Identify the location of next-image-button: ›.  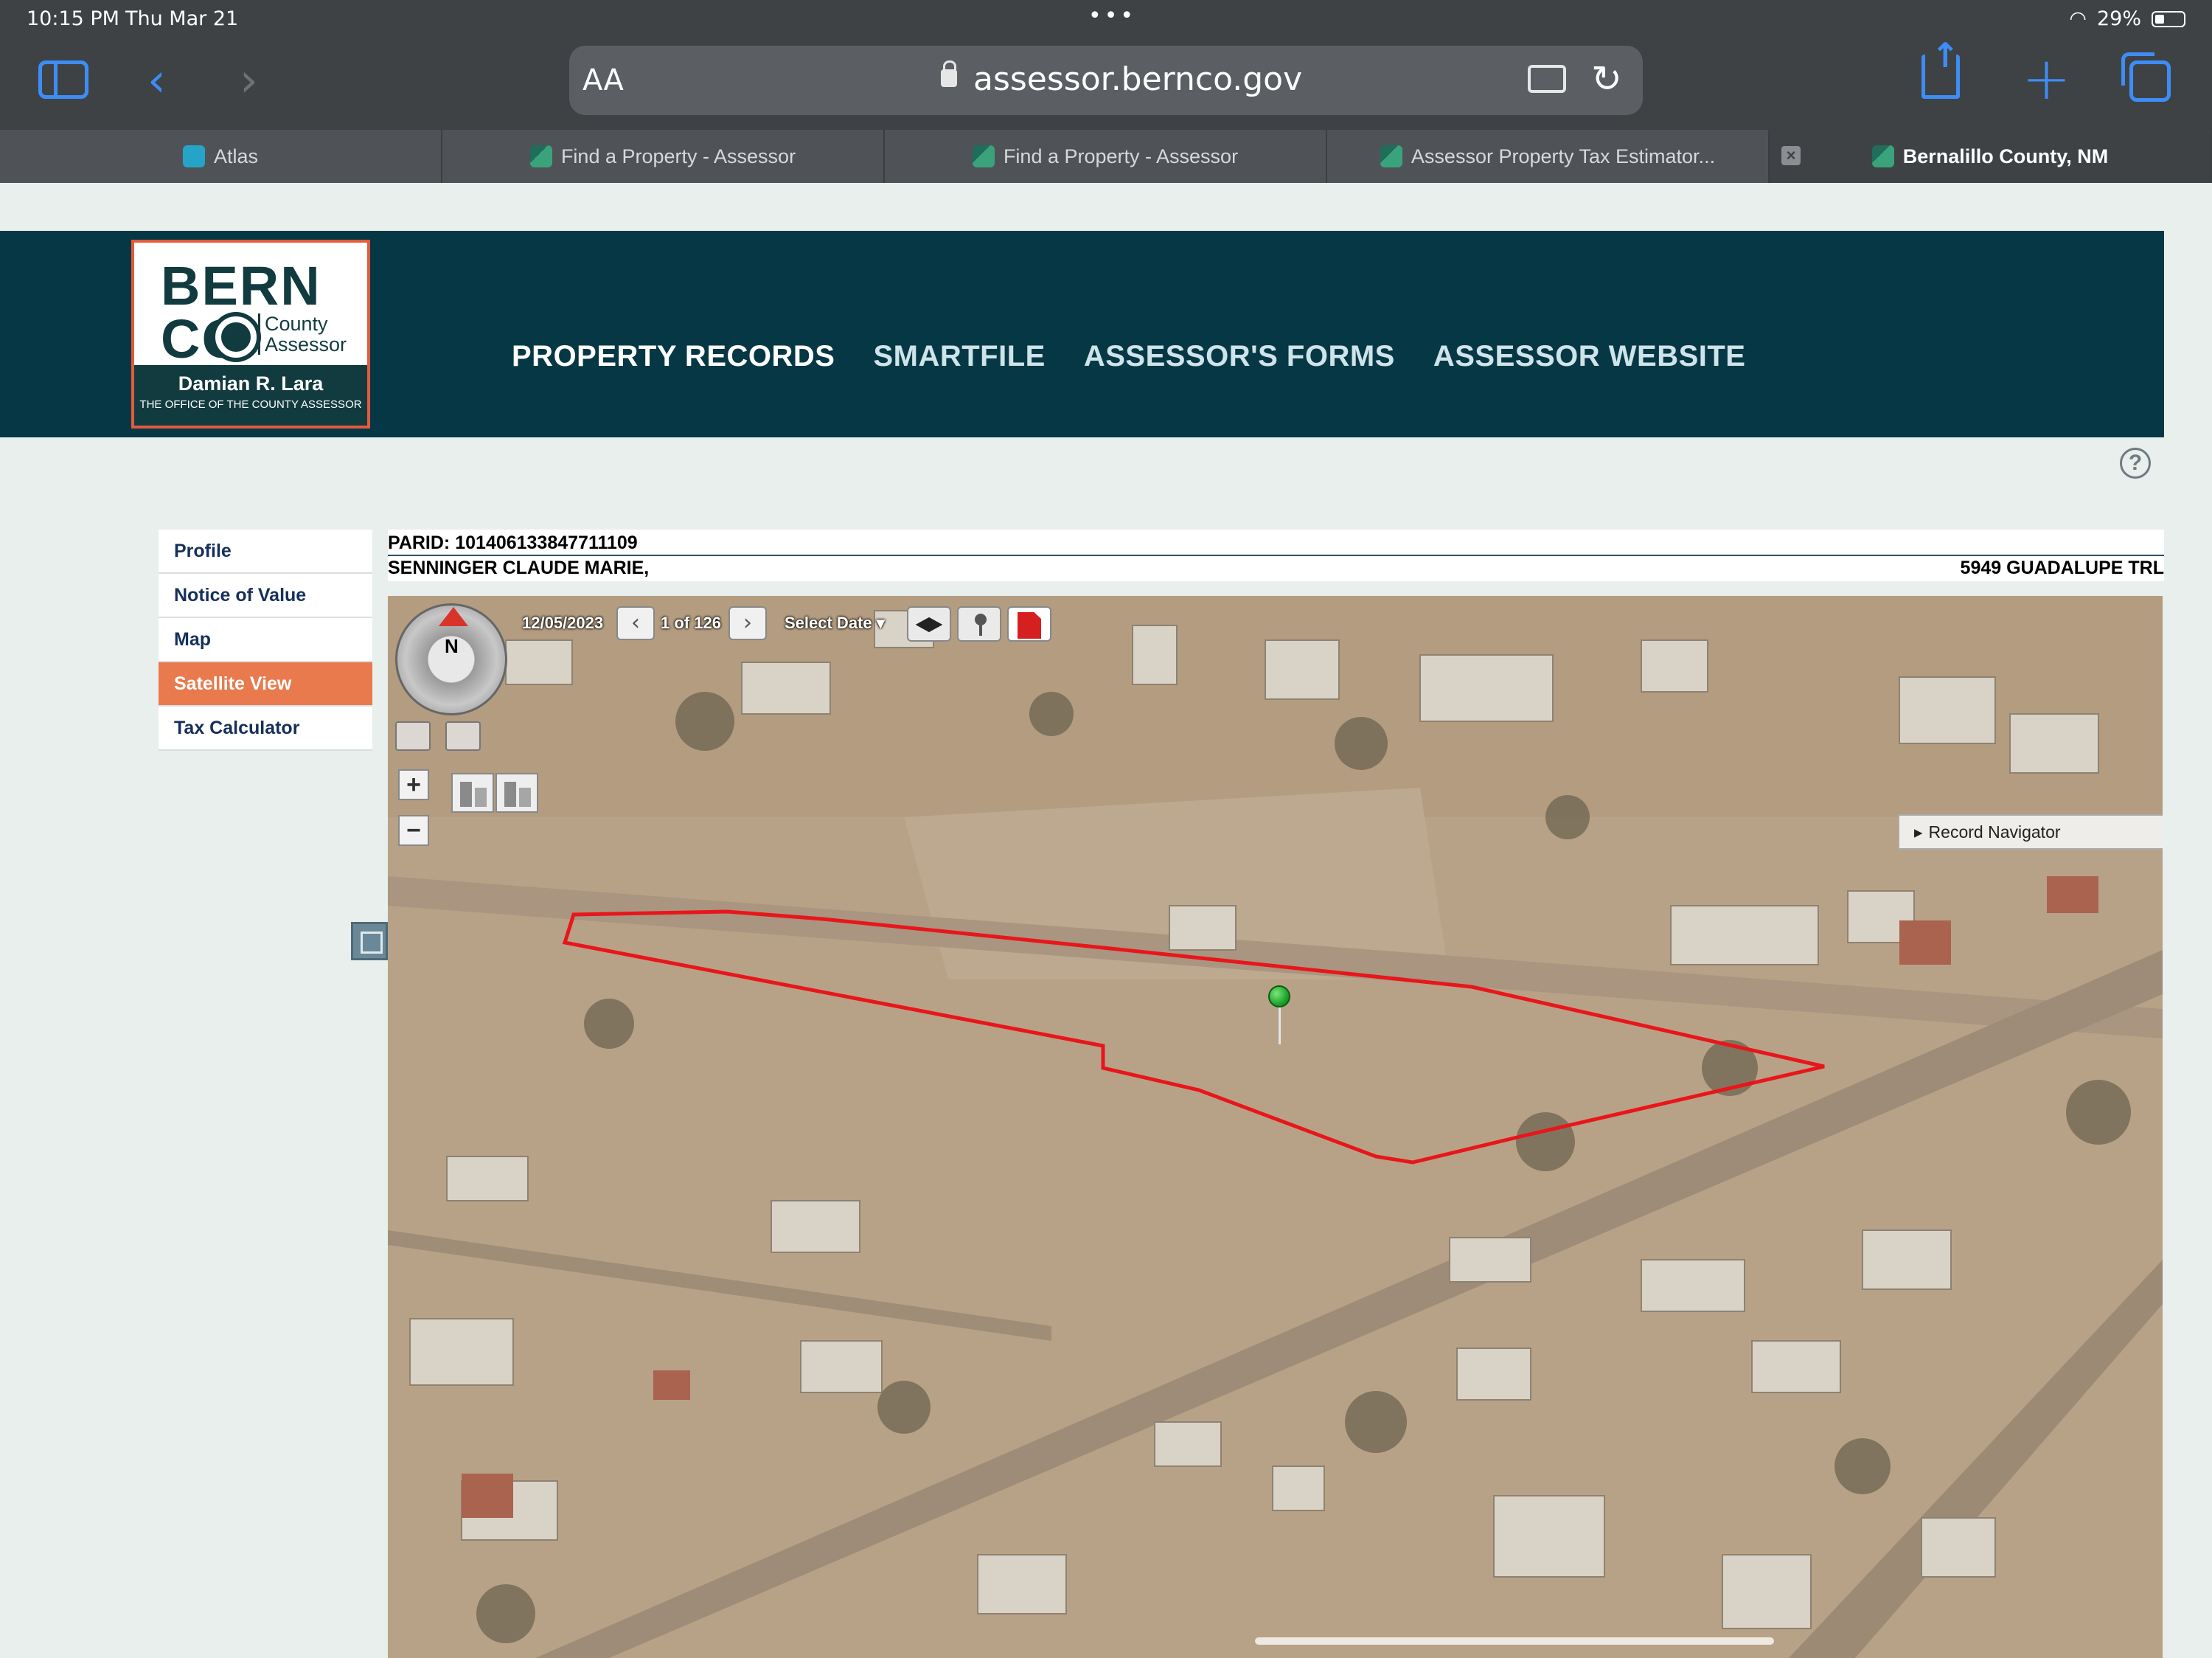
(747, 623).